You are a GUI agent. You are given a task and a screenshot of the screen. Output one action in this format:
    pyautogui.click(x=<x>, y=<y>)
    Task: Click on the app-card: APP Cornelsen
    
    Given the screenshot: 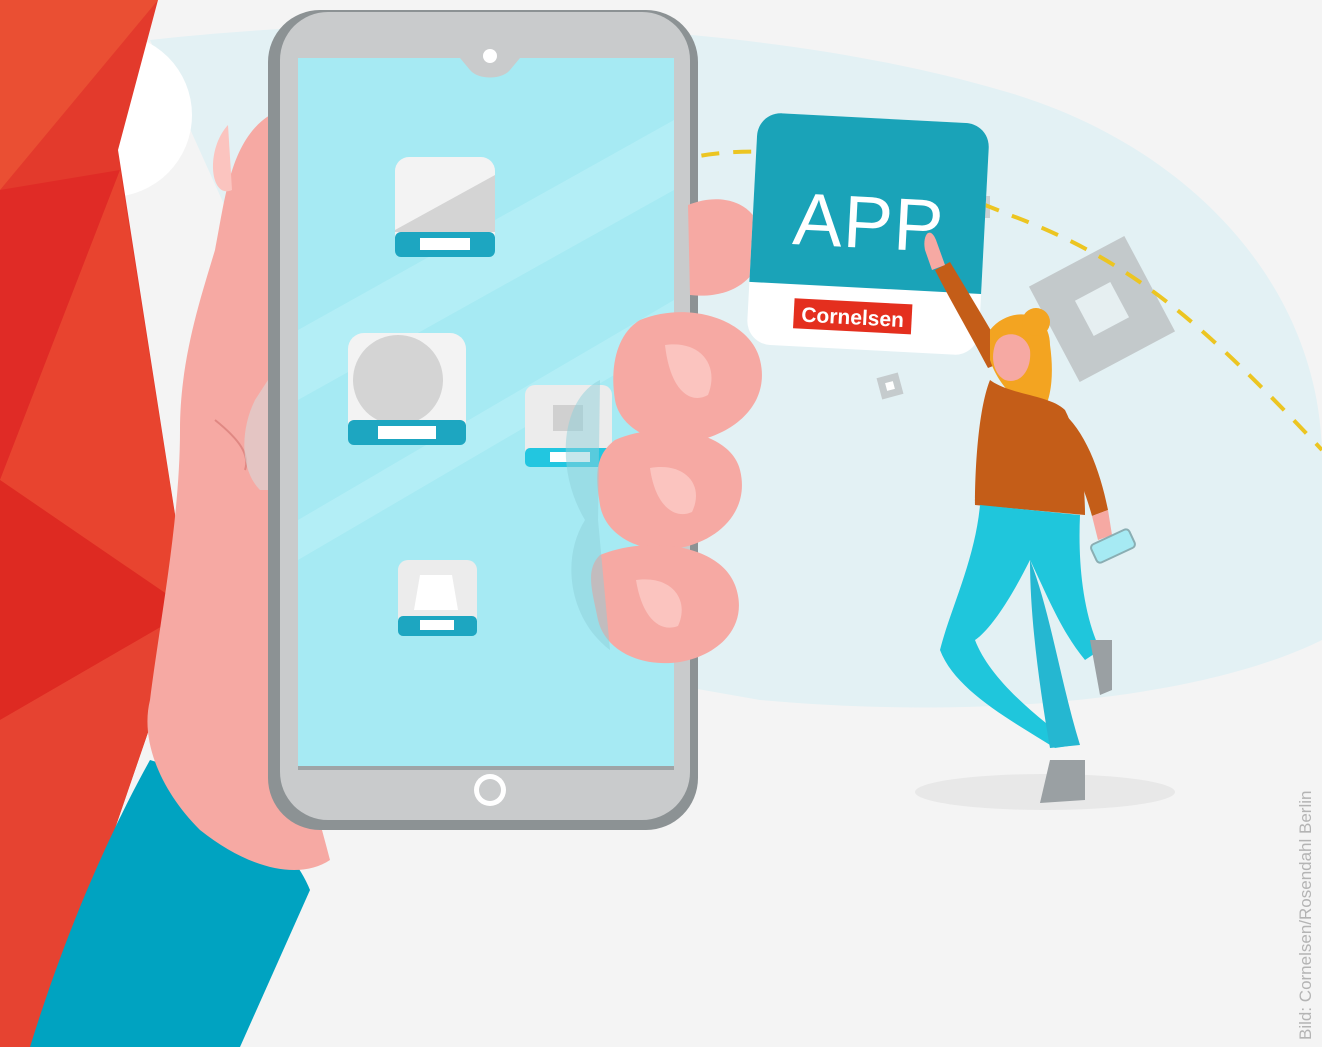 What is the action you would take?
    pyautogui.click(x=868, y=234)
    